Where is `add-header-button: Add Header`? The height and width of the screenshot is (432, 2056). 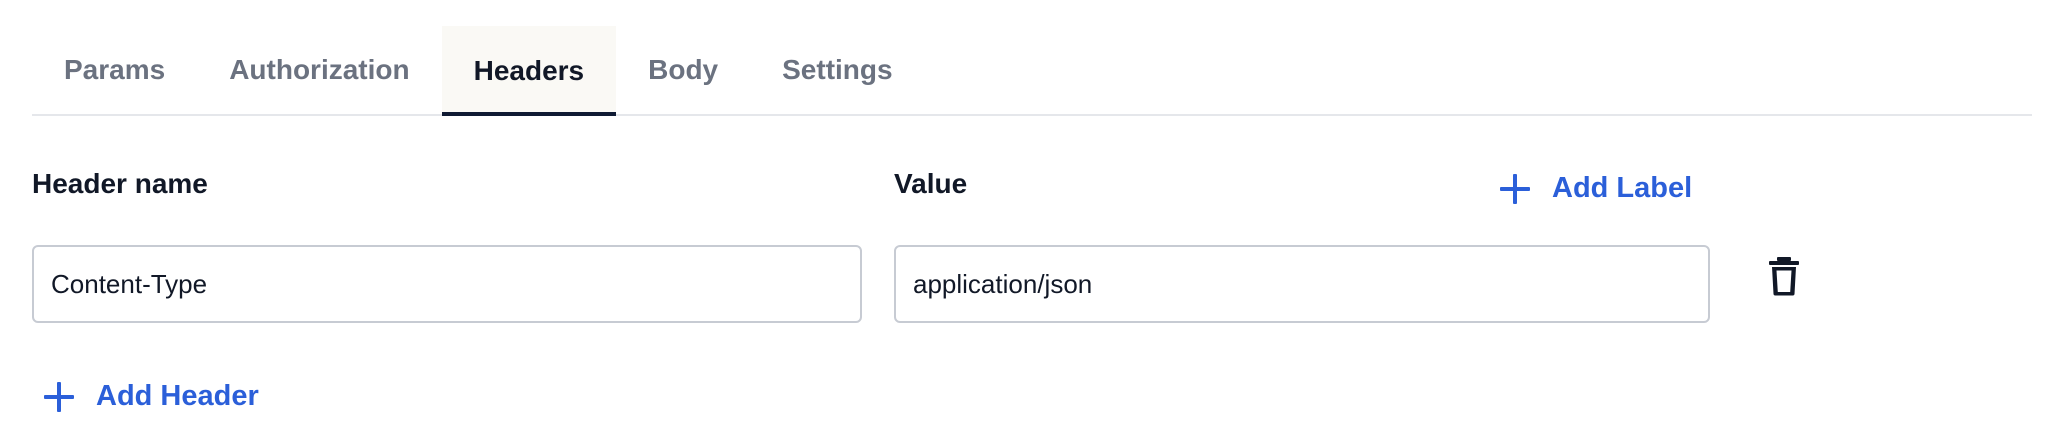
add-header-button: Add Header is located at coordinates (151, 396).